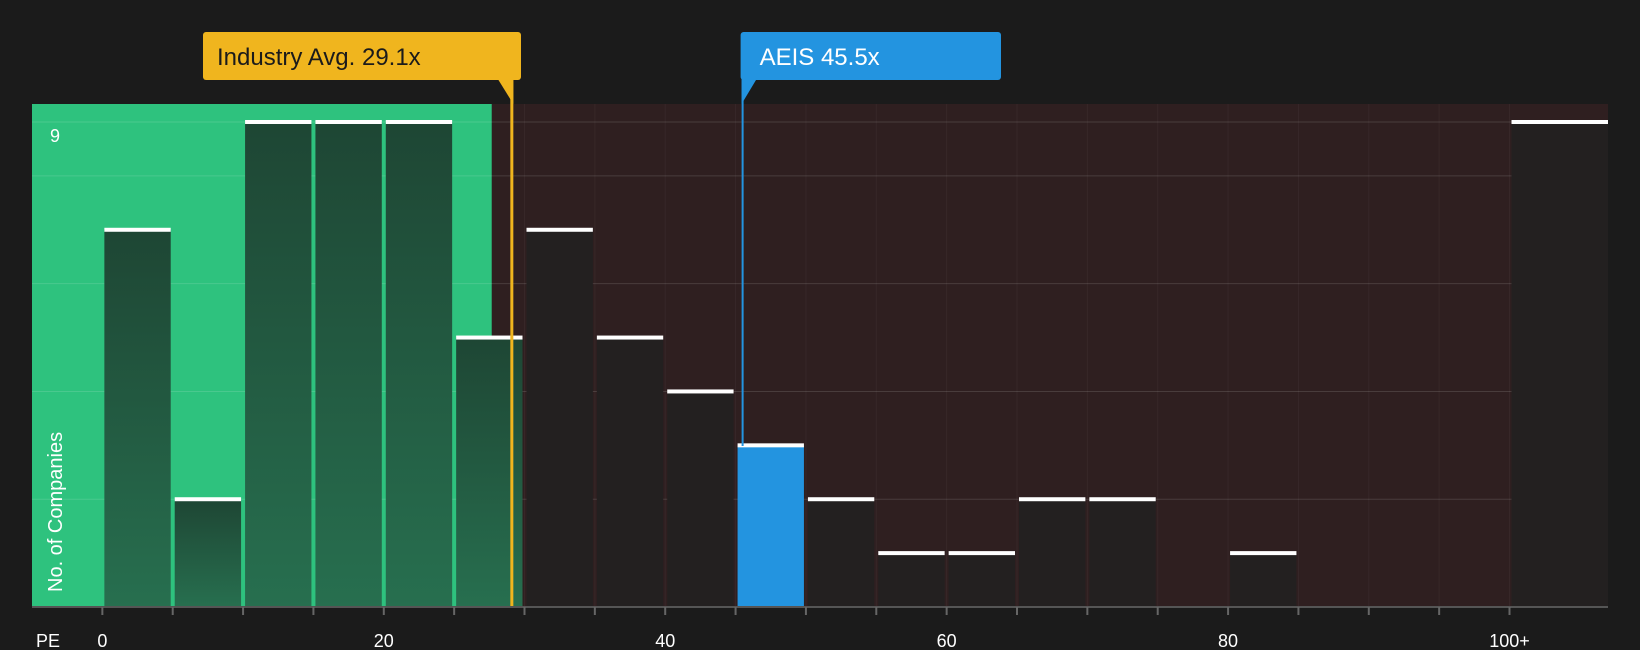 This screenshot has width=1640, height=650. Describe the element at coordinates (770, 526) in the screenshot. I see `company-bin-bar` at that location.